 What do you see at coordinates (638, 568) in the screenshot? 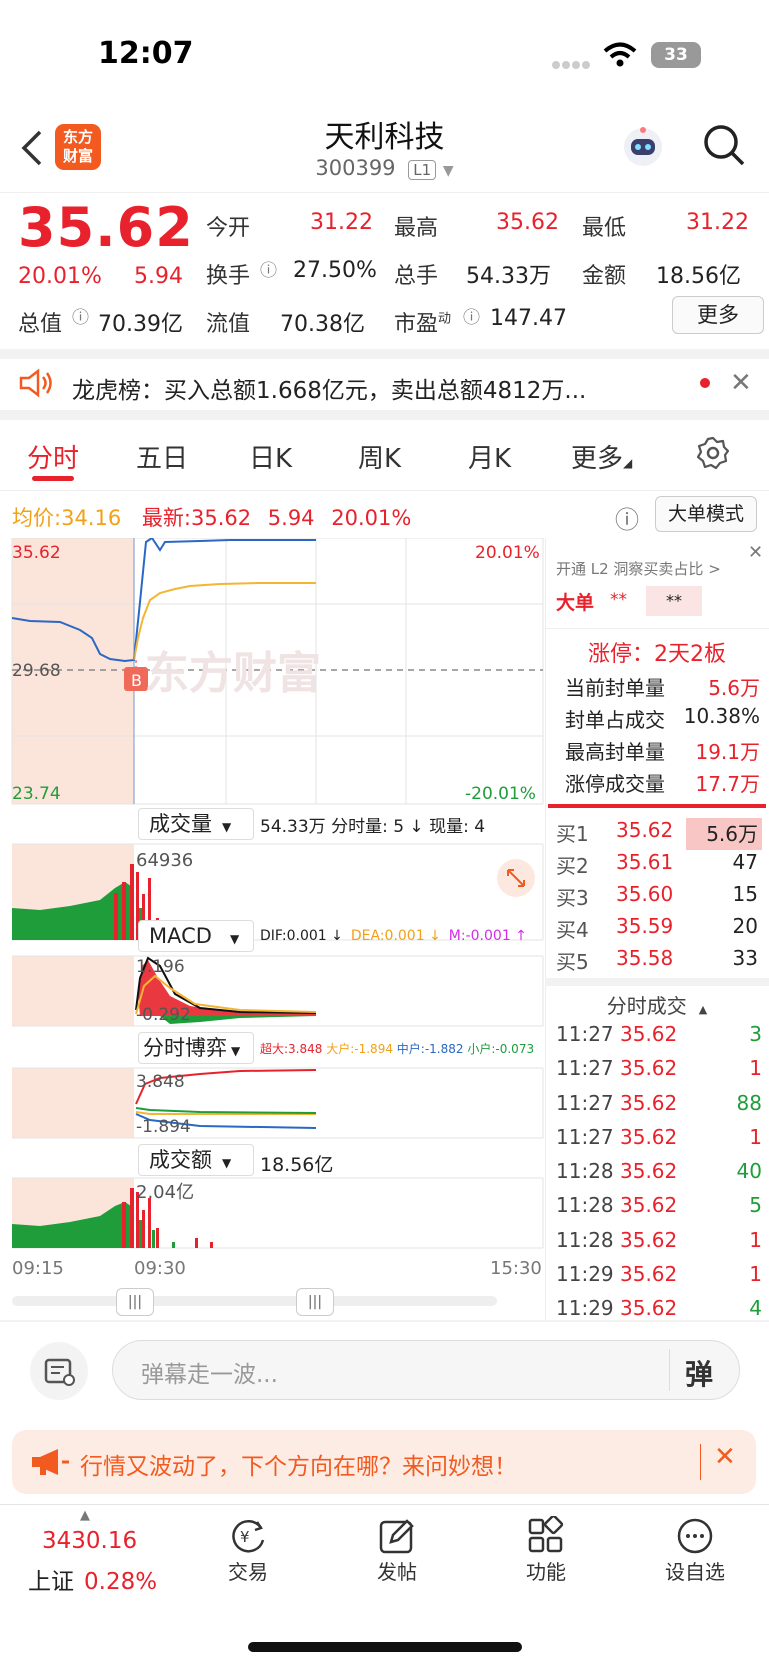
I see `l2-promo: 开通 L2 洞察买卖占比 >` at bounding box center [638, 568].